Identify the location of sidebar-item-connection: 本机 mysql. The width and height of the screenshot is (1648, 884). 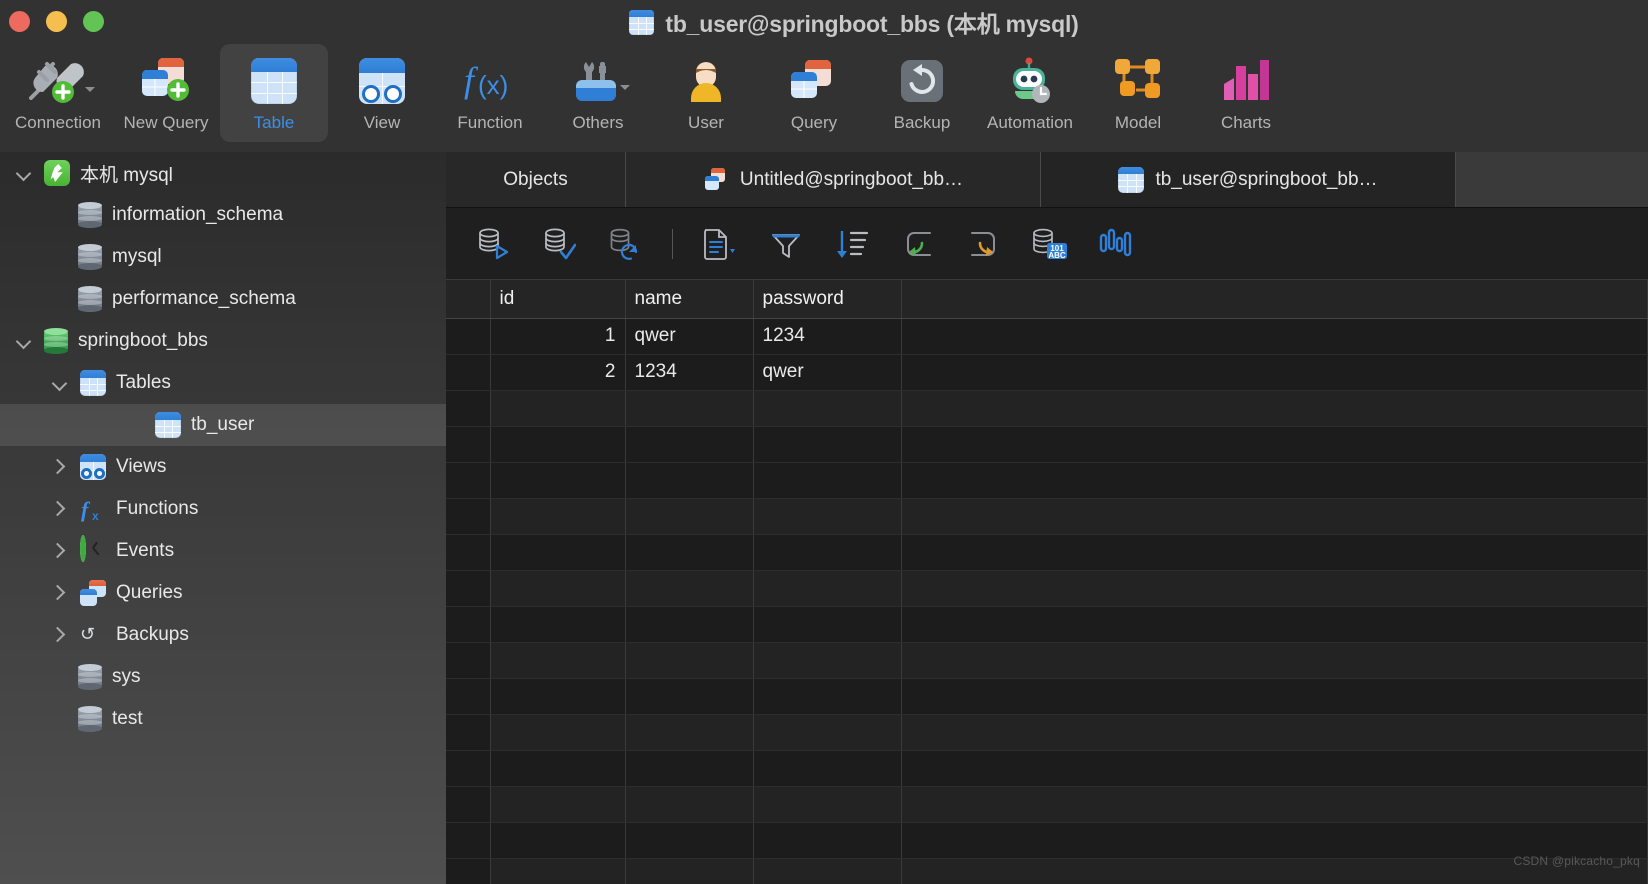
(223, 173).